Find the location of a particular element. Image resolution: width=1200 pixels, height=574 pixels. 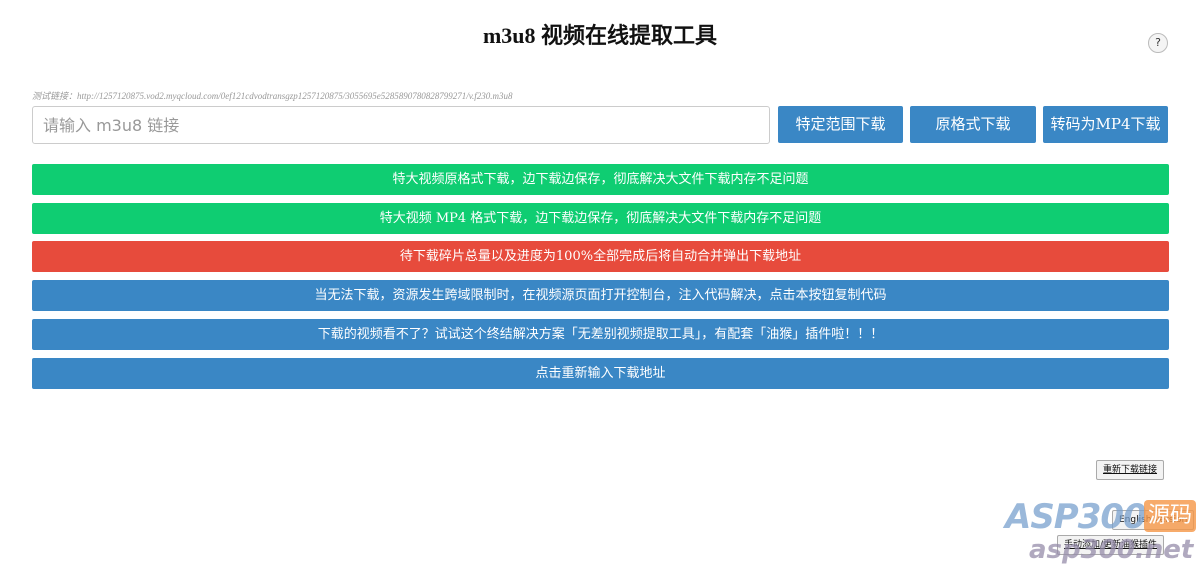

page-title: m3u8 视频在线提取工具 is located at coordinates (600, 35).